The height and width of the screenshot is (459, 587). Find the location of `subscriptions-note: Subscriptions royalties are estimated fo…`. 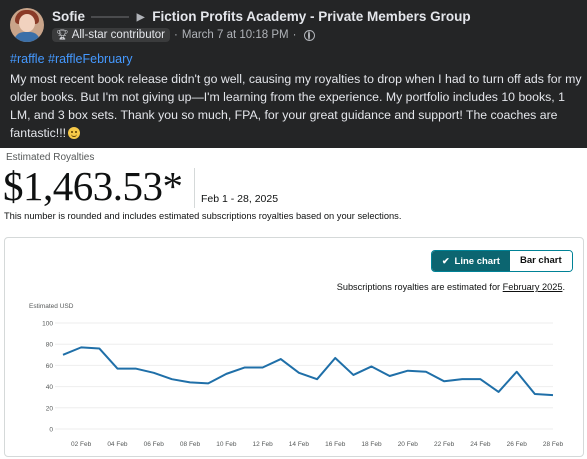

subscriptions-note: Subscriptions royalties are estimated fo… is located at coordinates (451, 287).